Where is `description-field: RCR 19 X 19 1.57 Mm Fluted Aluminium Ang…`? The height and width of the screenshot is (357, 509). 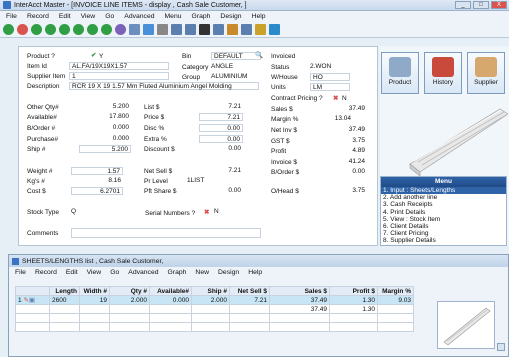
description-field: RCR 19 X 19 1.57 Mm Fluted Aluminium Ang… is located at coordinates (164, 86).